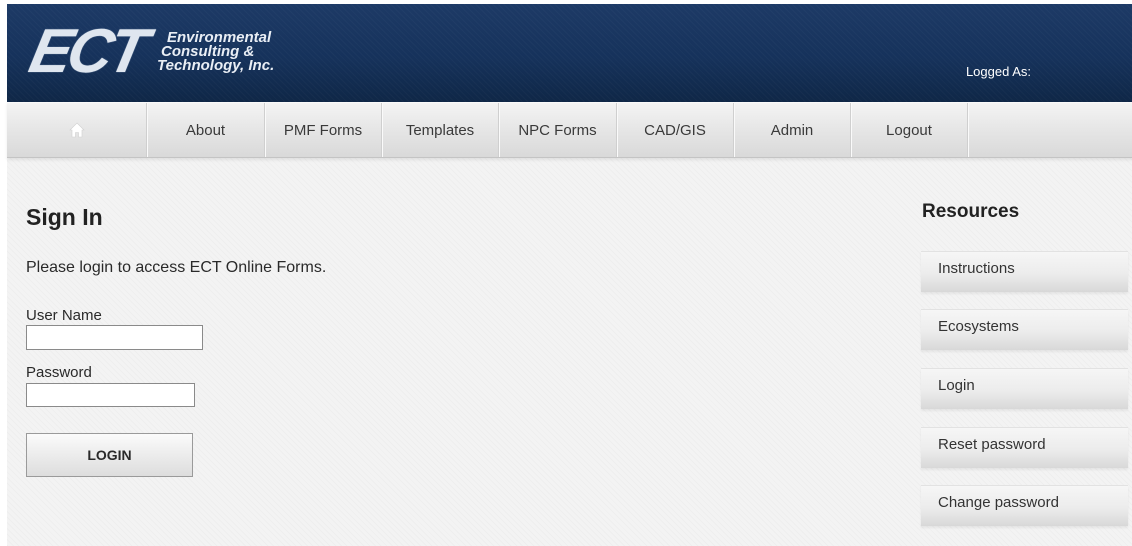 This screenshot has width=1132, height=546. I want to click on resources-heading: Resources, so click(971, 211).